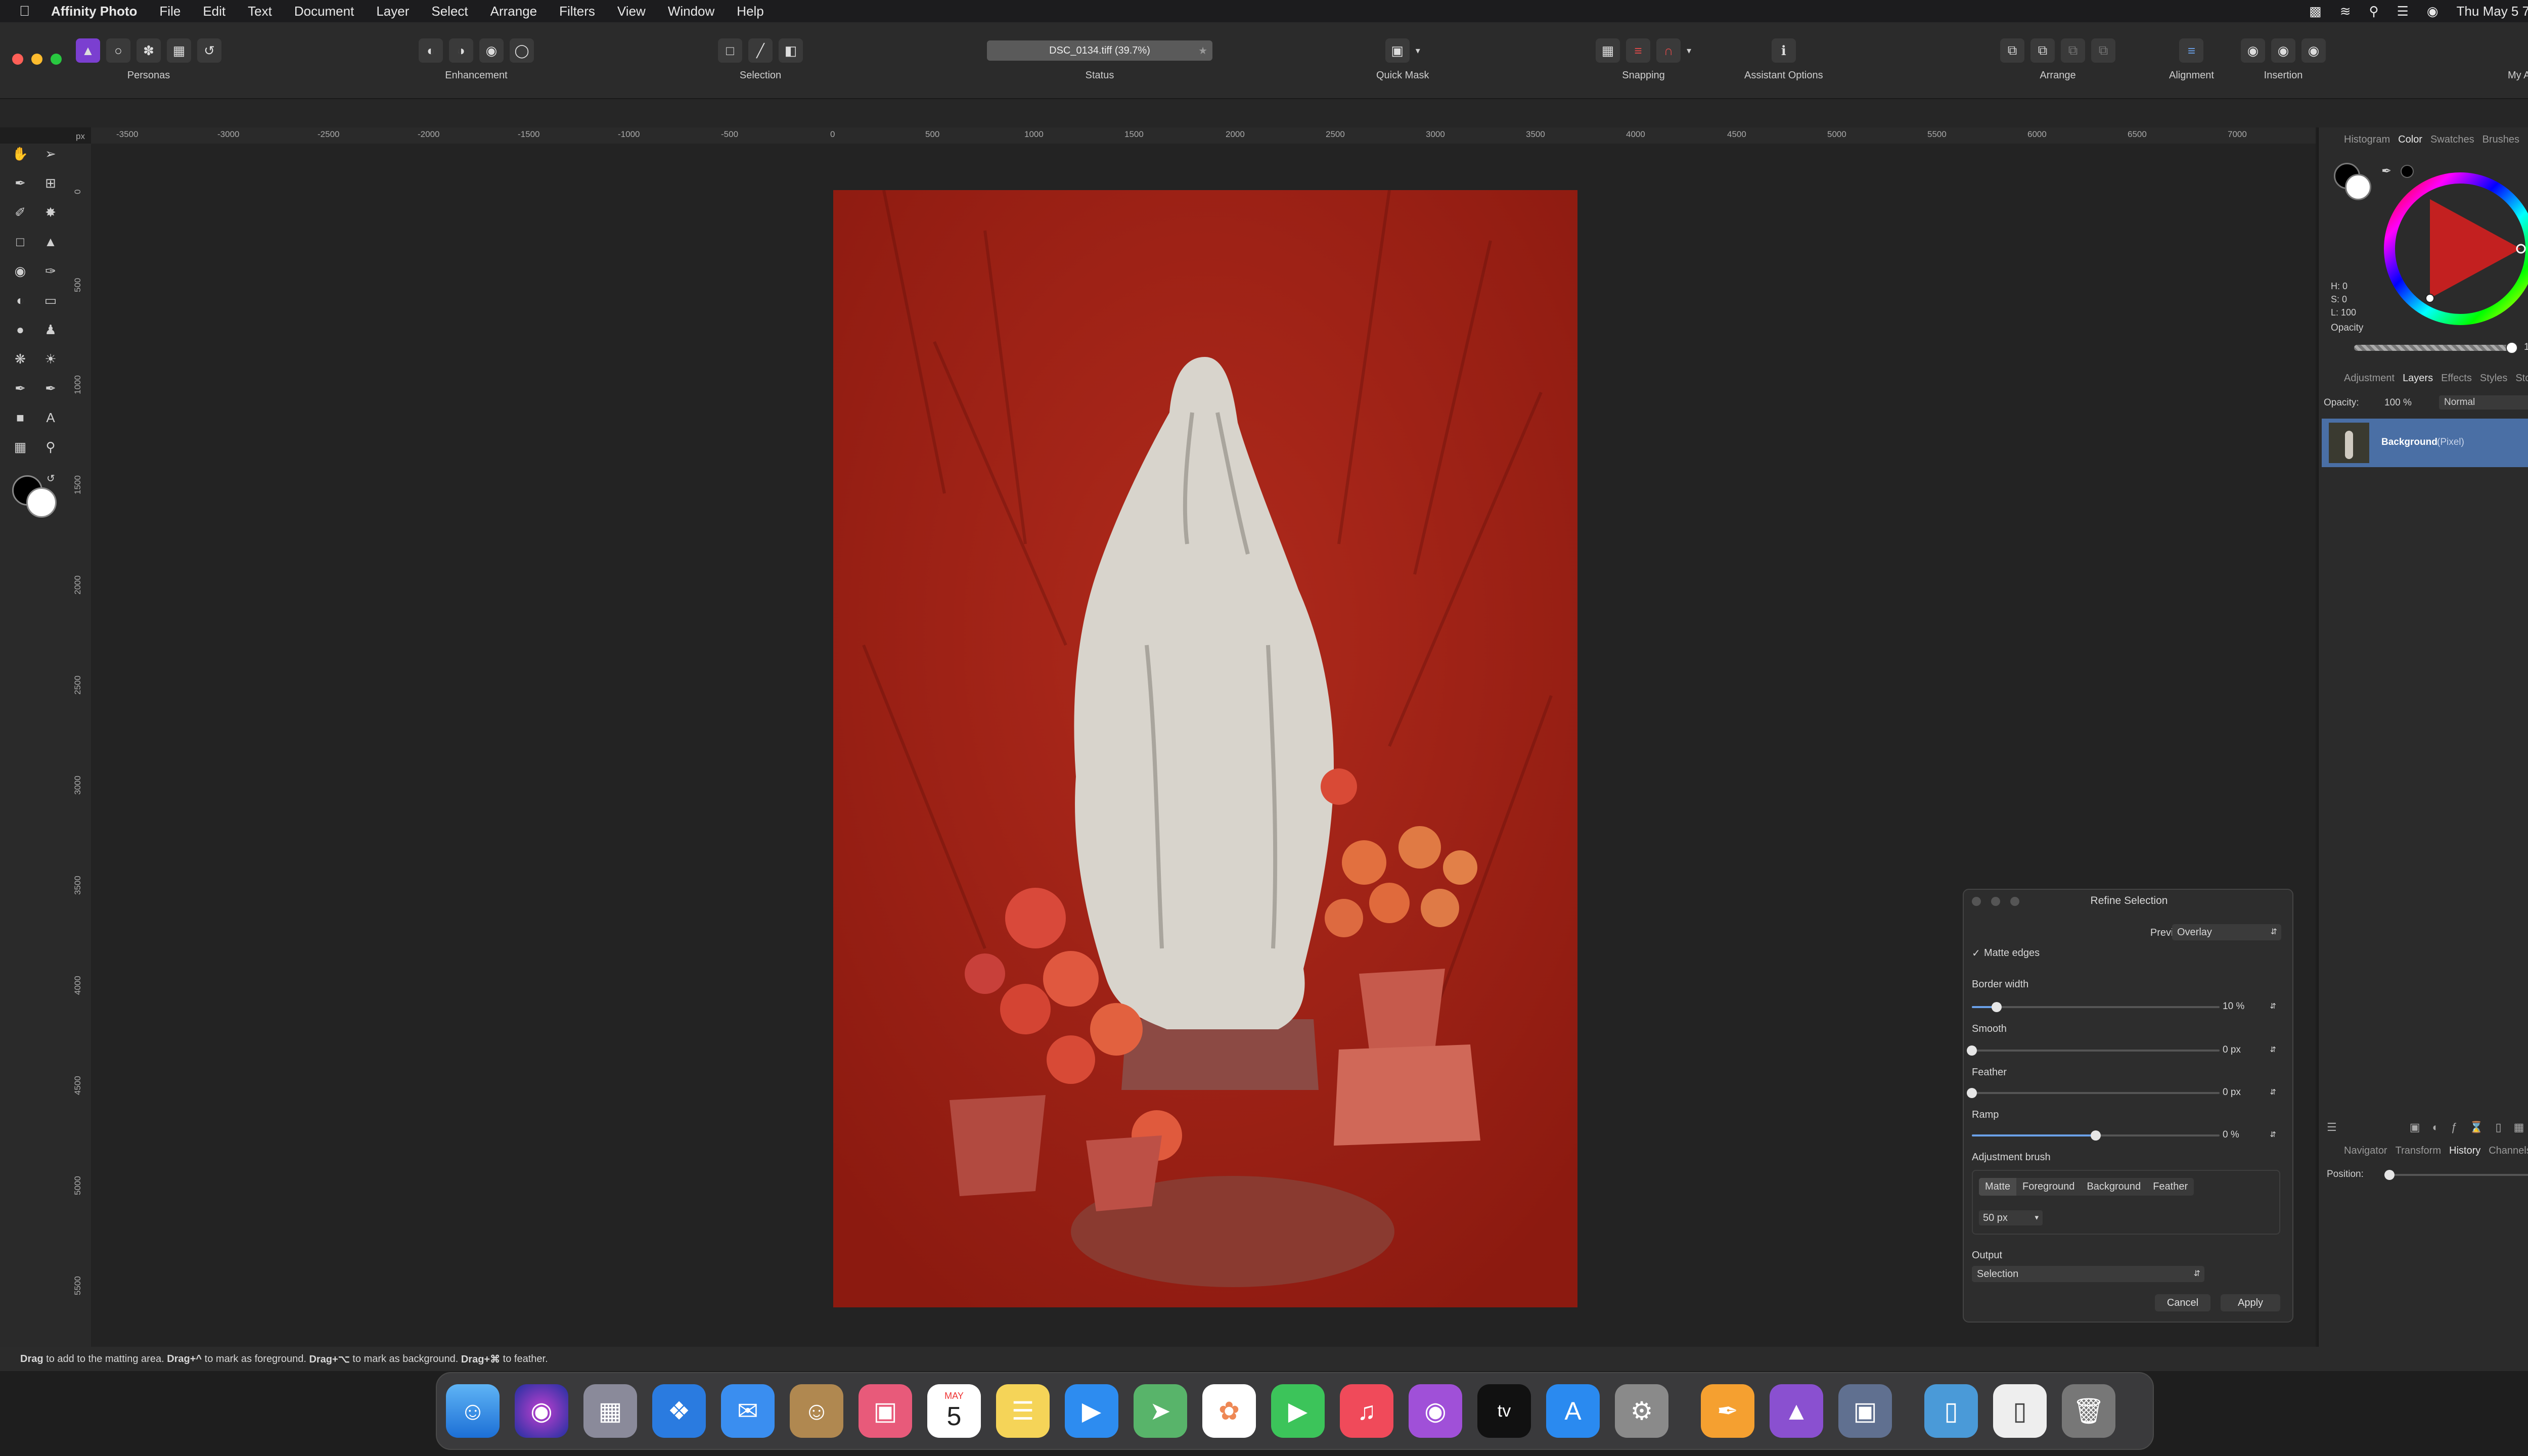 Image resolution: width=2528 pixels, height=1456 pixels. I want to click on contacts-icon: ☺, so click(817, 1411).